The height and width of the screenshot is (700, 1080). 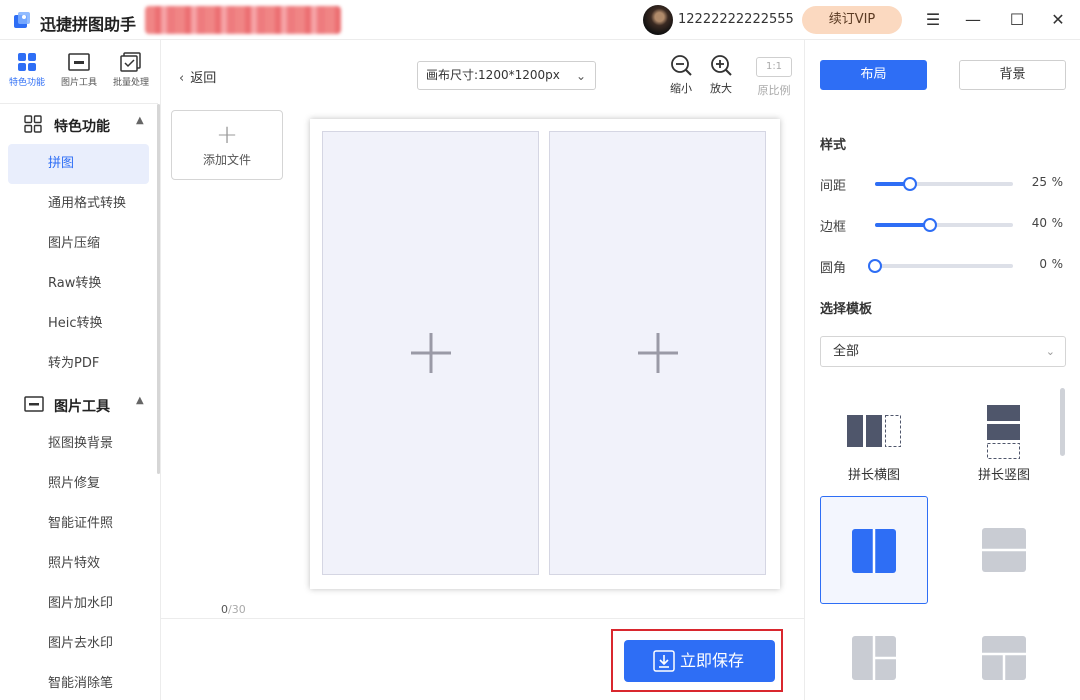 What do you see at coordinates (712, 660) in the screenshot?
I see `save-label: 立即保存` at bounding box center [712, 660].